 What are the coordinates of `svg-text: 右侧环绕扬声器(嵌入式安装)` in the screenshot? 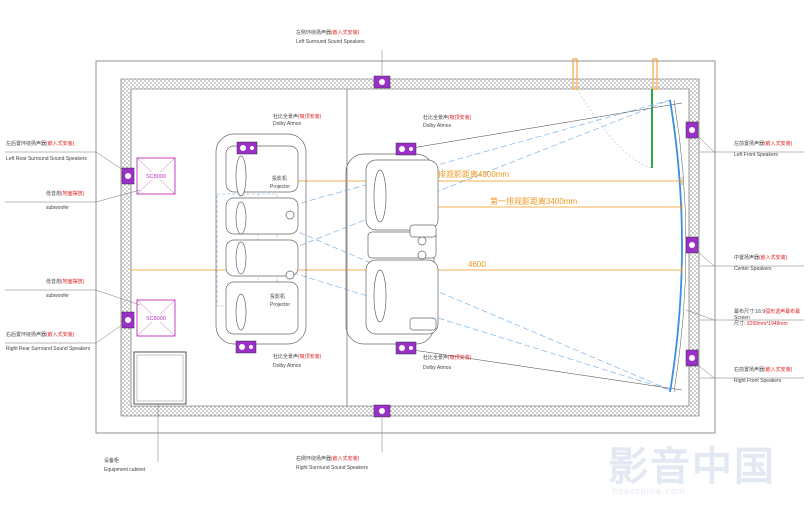 It's located at (328, 458).